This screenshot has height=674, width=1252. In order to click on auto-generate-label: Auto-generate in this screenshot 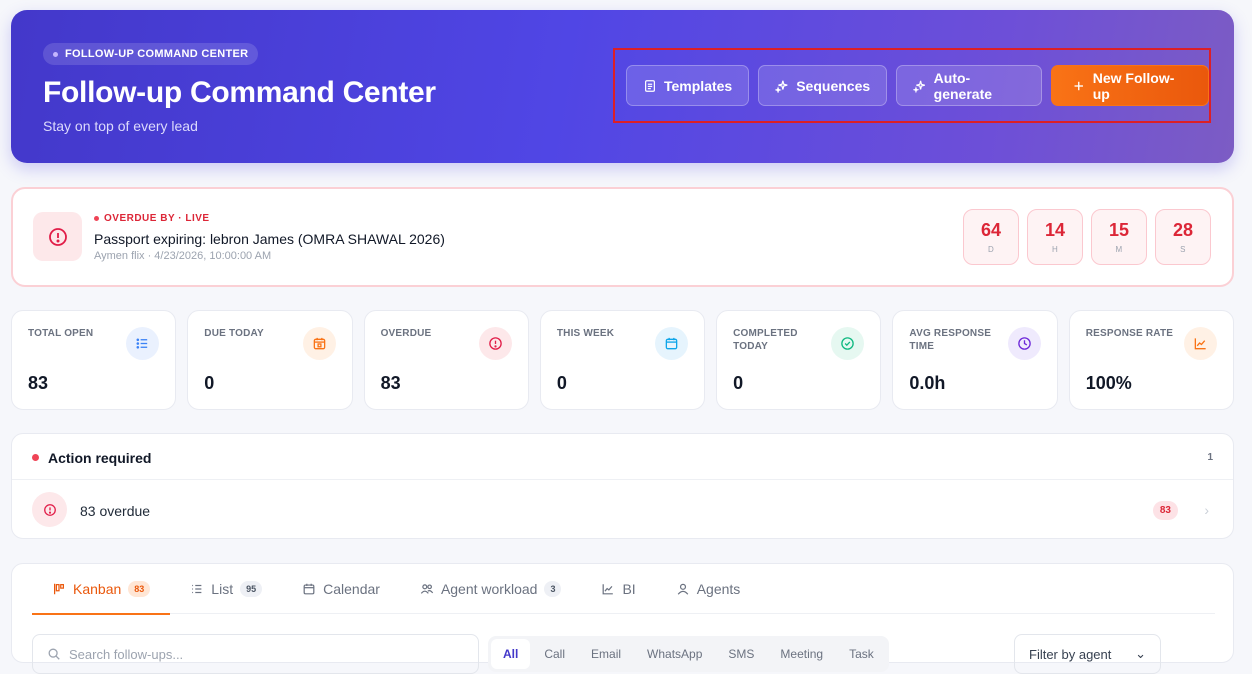, I will do `click(963, 85)`.